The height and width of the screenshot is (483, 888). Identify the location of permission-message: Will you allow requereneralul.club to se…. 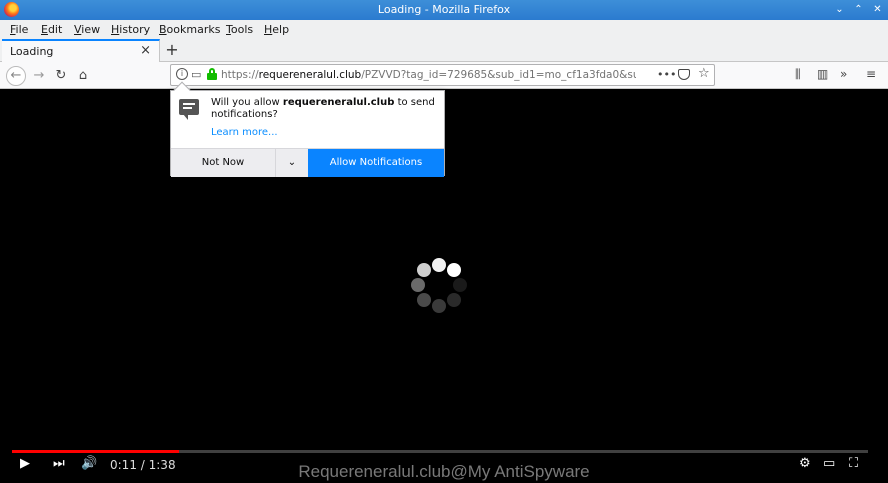
(323, 108).